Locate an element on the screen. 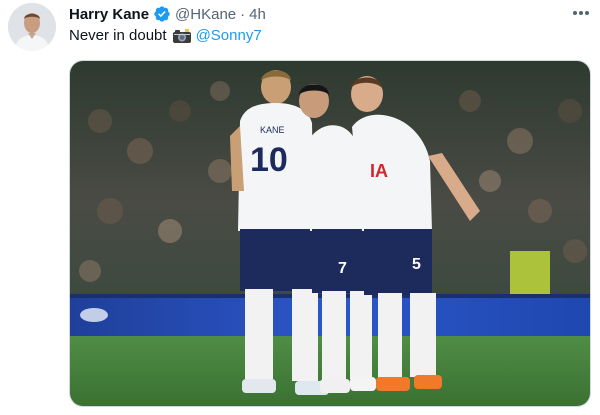 The width and height of the screenshot is (600, 415). shorts-number-right: 5 is located at coordinates (416, 264).